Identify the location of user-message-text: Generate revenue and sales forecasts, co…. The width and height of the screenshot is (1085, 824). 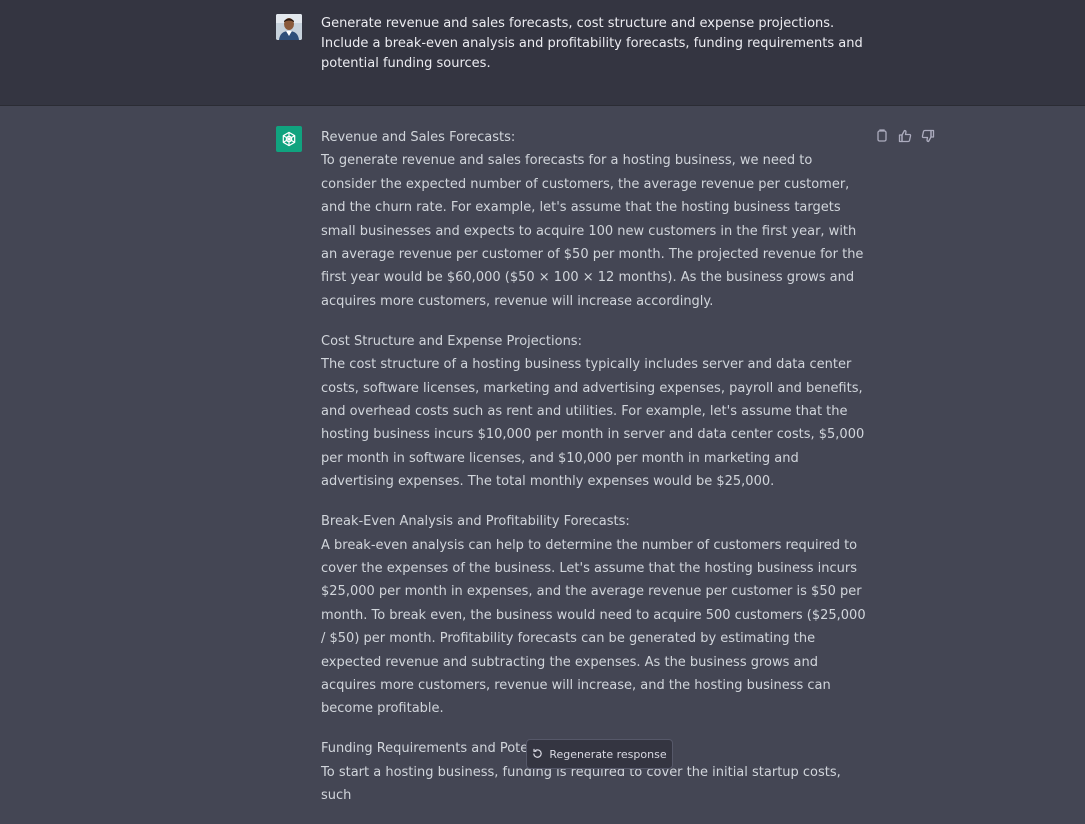
(592, 43).